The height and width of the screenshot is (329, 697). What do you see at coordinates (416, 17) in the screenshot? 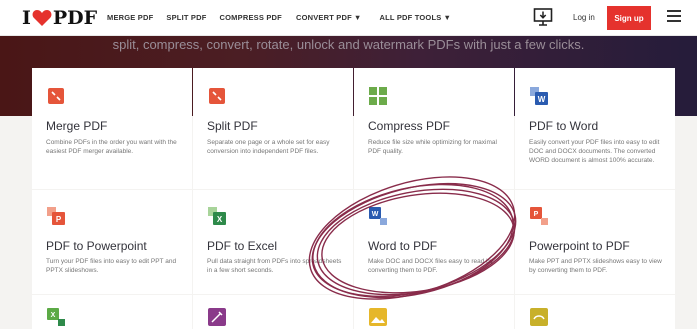
I see `nav-all-pdf-tools: ALL PDF TOOLS ▼` at bounding box center [416, 17].